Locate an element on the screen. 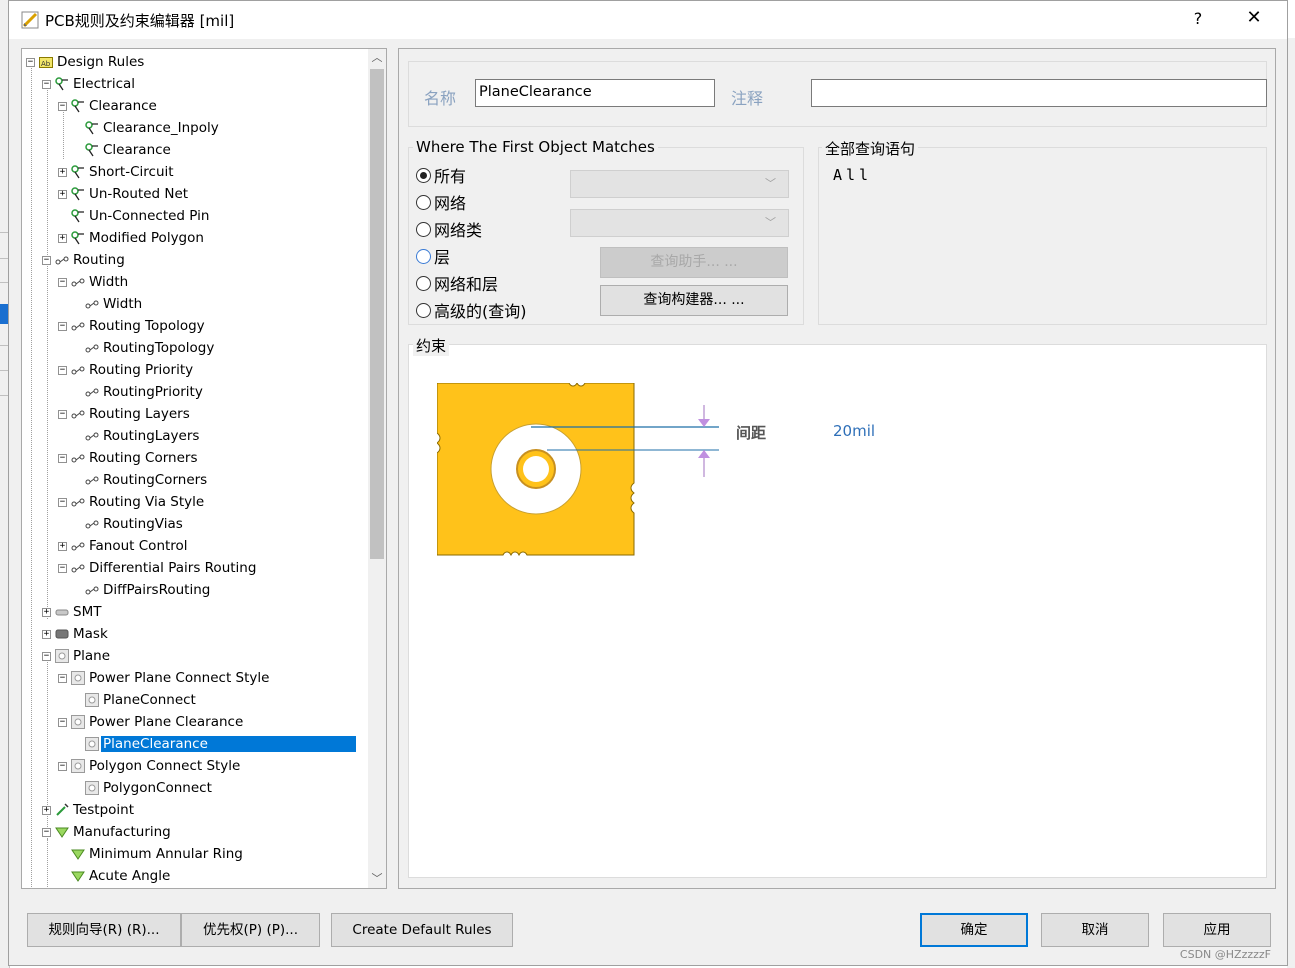 The width and height of the screenshot is (1295, 968). tree-item: RoutingLayers is located at coordinates (136, 436).